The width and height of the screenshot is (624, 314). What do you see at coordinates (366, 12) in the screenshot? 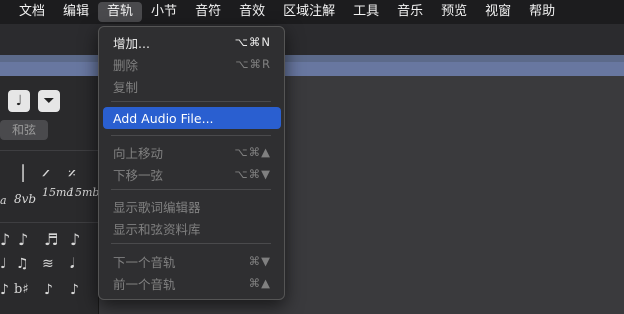
I see `menu-tools: 工具` at bounding box center [366, 12].